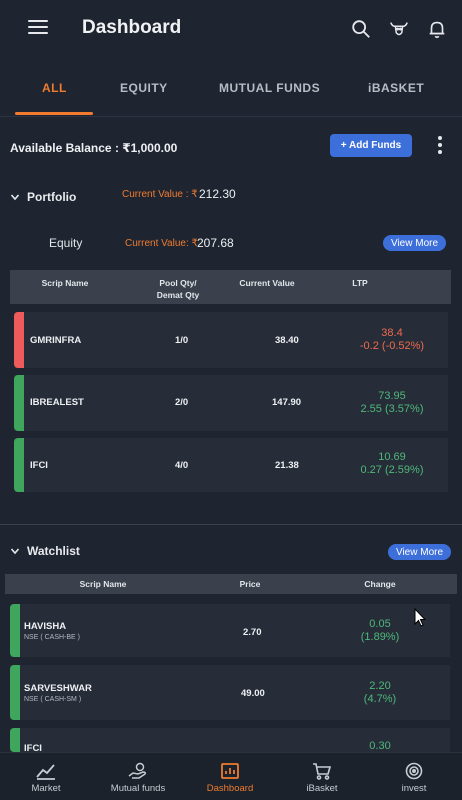 The image size is (462, 800). Describe the element at coordinates (144, 88) in the screenshot. I see `tab-equity: EQUITY` at that location.